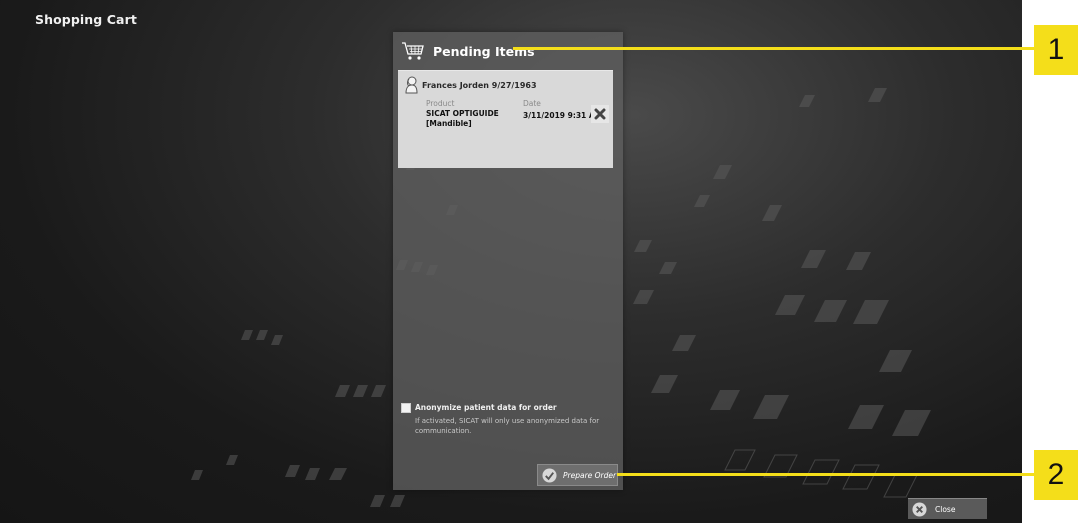 The image size is (1079, 523). What do you see at coordinates (86, 19) in the screenshot?
I see `window-title: Shopping Cart` at bounding box center [86, 19].